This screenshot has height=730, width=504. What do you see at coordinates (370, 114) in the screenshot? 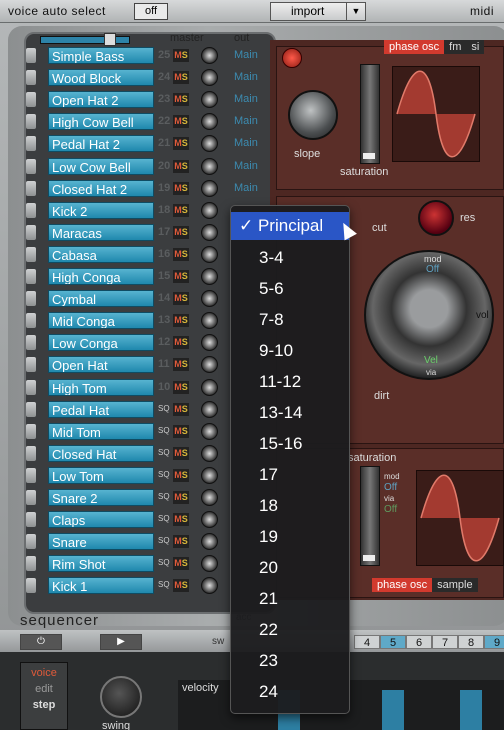
I see `saturation-slider` at bounding box center [370, 114].